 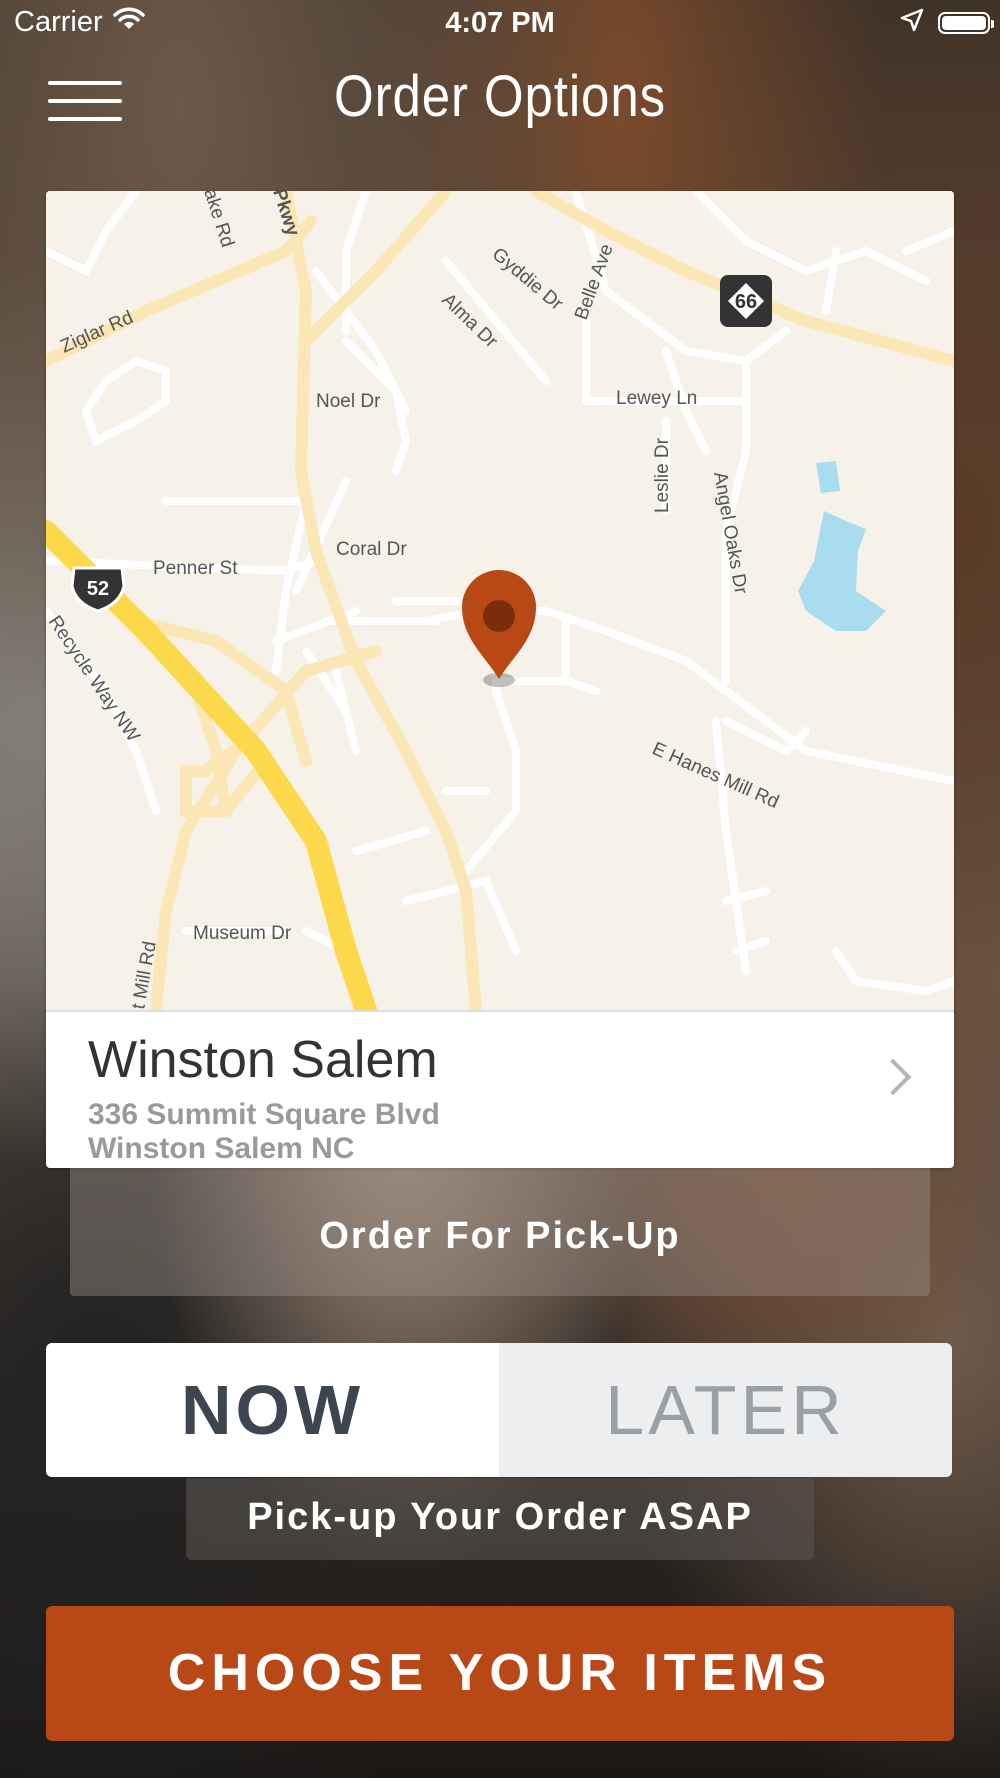 I want to click on map-label-pkwy: Pkwy, so click(x=285, y=215).